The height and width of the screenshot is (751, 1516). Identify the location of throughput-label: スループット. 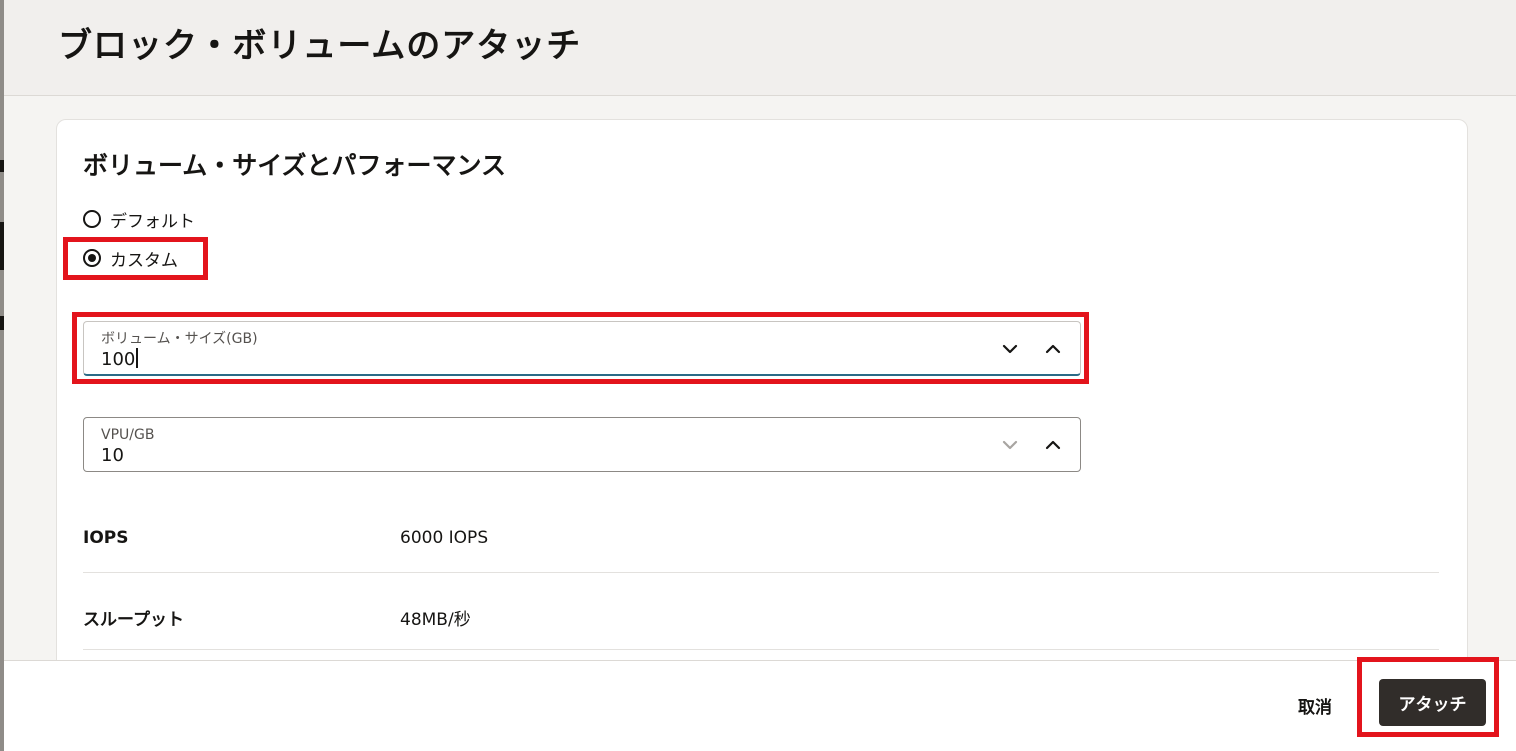
(133, 620).